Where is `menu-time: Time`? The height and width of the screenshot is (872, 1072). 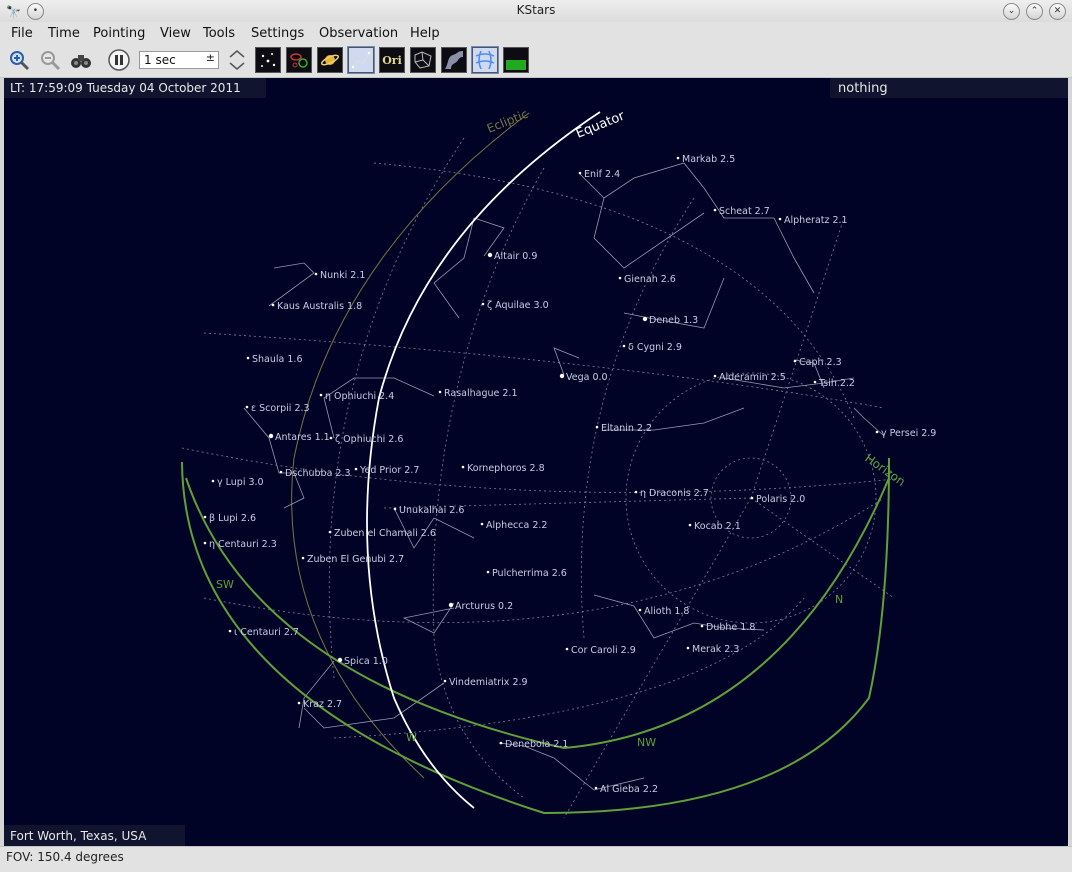
menu-time: Time is located at coordinates (64, 33).